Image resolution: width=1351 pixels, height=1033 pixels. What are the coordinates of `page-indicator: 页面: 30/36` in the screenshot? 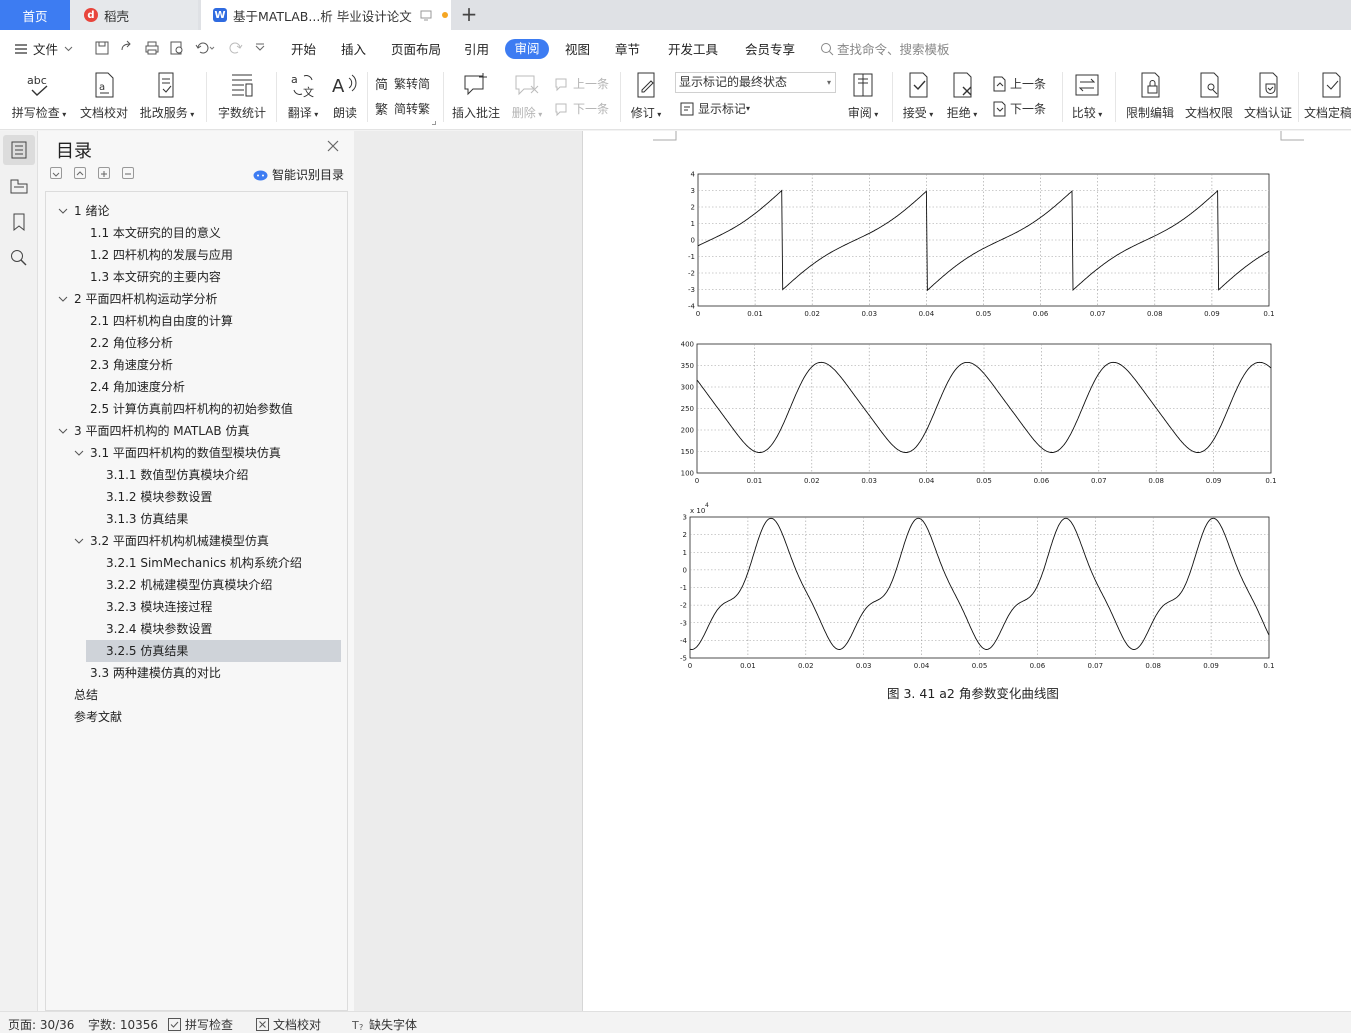 It's located at (41, 1024).